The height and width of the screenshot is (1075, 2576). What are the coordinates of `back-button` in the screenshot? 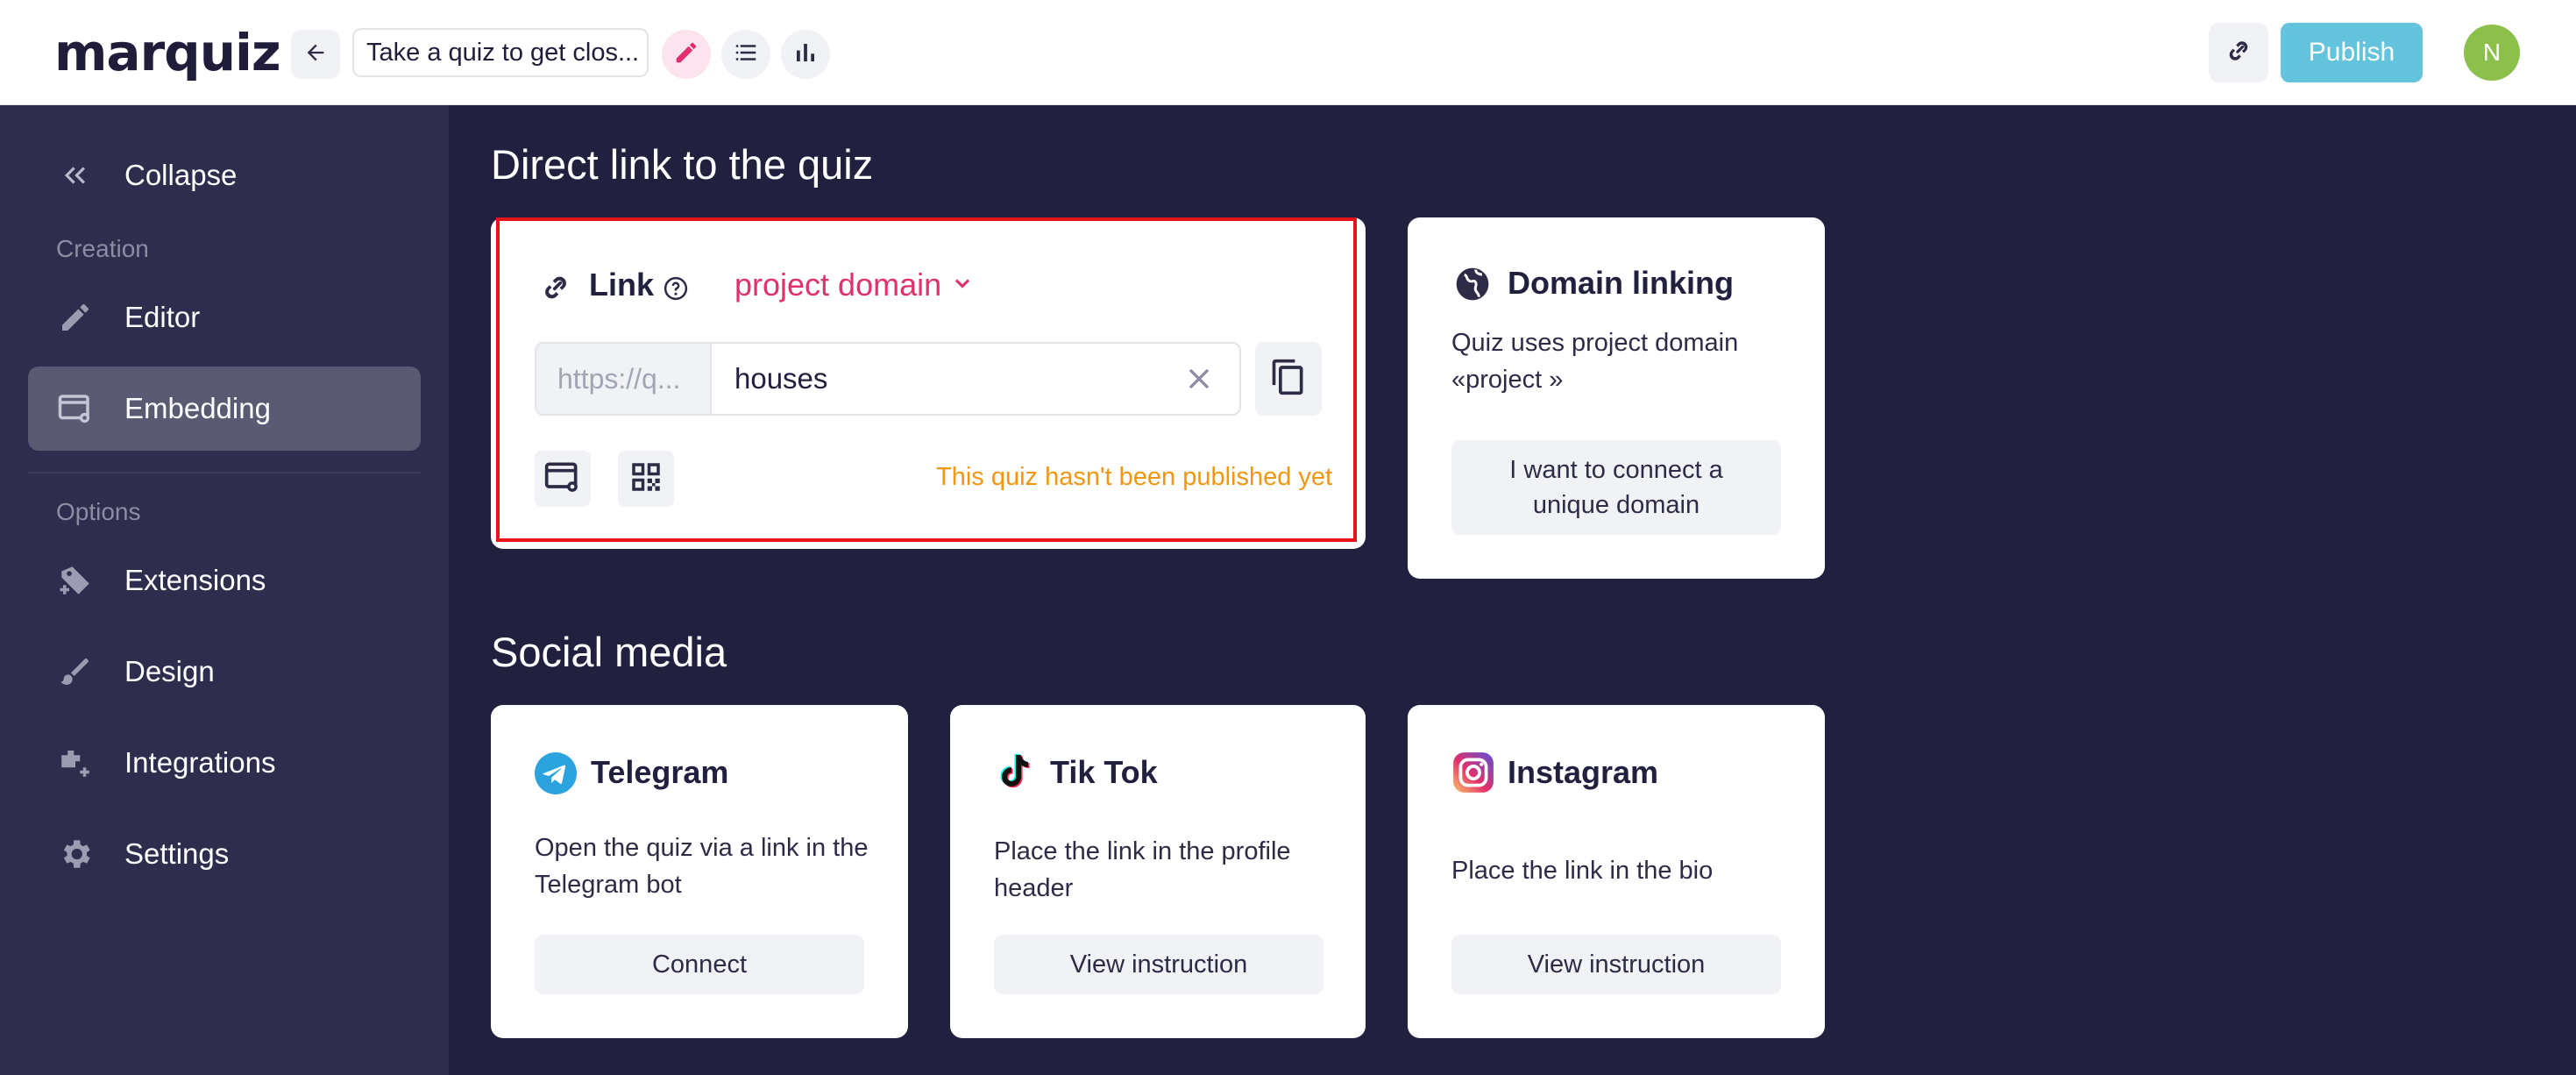 It's located at (316, 54).